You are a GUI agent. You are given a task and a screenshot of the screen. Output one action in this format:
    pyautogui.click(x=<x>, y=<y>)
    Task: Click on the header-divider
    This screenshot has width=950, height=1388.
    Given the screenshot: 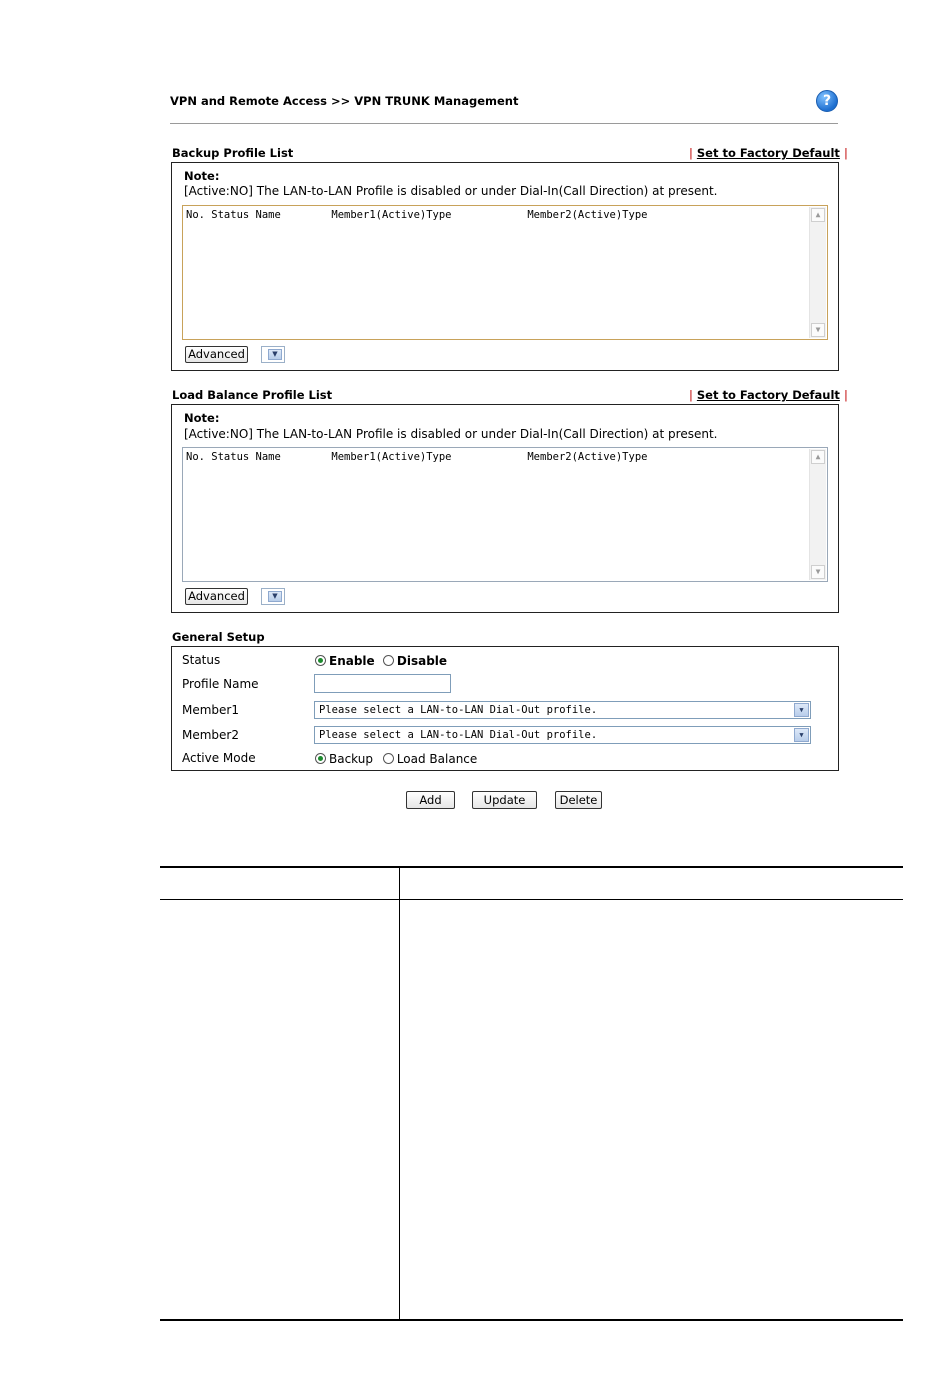 What is the action you would take?
    pyautogui.click(x=504, y=123)
    